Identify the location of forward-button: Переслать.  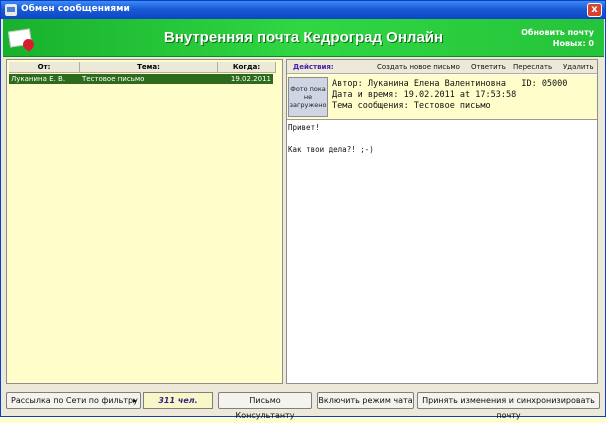
(532, 67).